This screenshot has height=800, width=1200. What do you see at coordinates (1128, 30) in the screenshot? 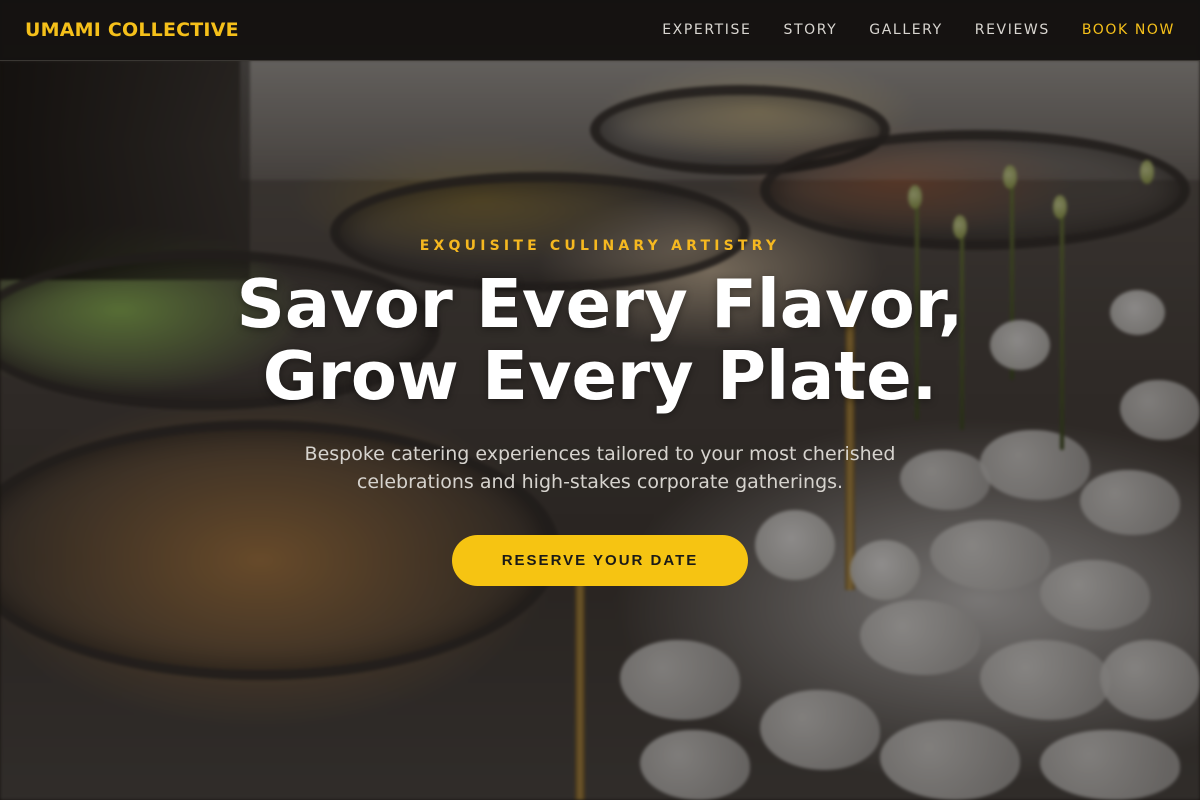
I see `nav-link-book-now: BOOK NOW` at bounding box center [1128, 30].